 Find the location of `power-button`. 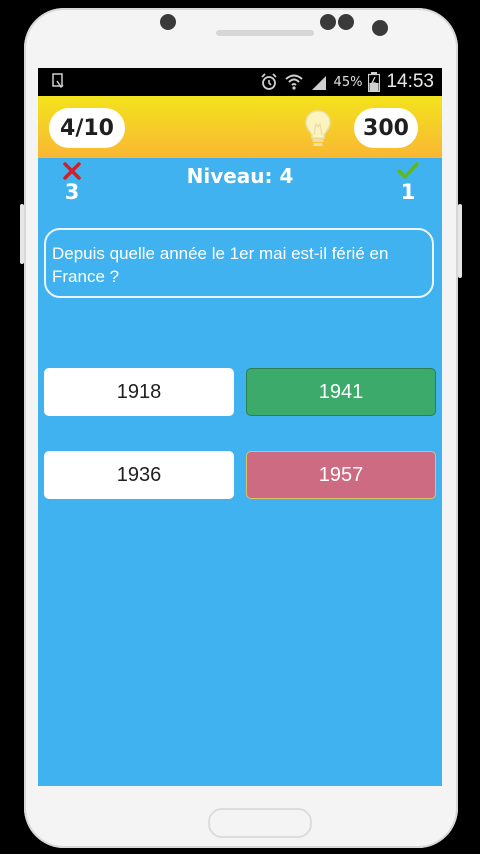

power-button is located at coordinates (460, 241).